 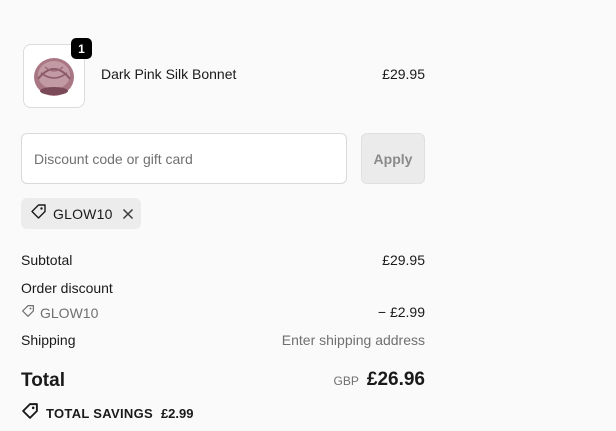 I want to click on product-price: £29.95, so click(x=403, y=74).